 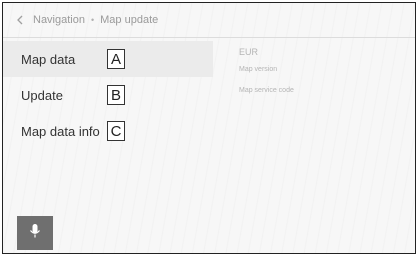 I want to click on map-service-code-label: Map service code, so click(x=266, y=90).